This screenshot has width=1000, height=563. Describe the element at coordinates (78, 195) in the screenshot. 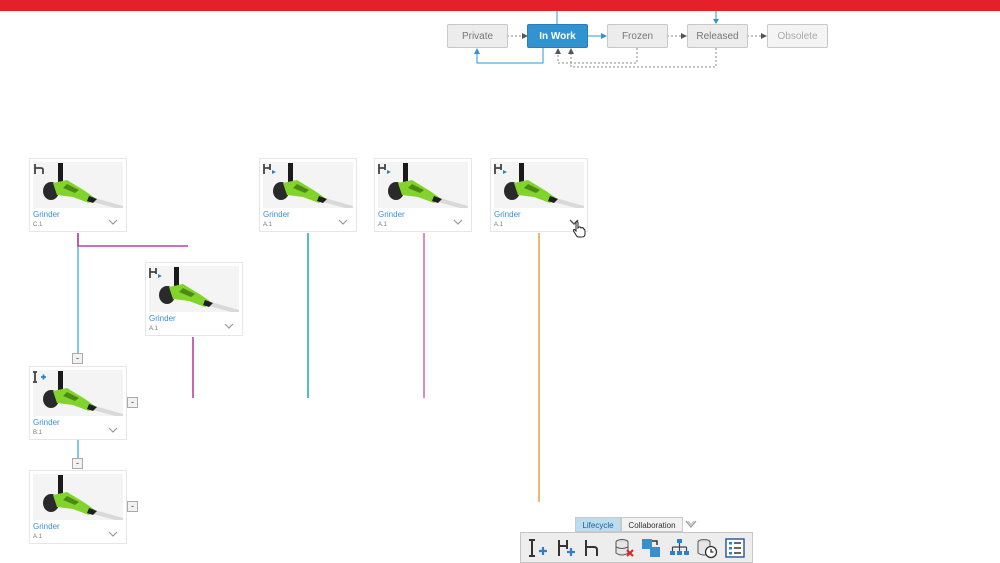

I see `part-card: Grinder C.1` at that location.